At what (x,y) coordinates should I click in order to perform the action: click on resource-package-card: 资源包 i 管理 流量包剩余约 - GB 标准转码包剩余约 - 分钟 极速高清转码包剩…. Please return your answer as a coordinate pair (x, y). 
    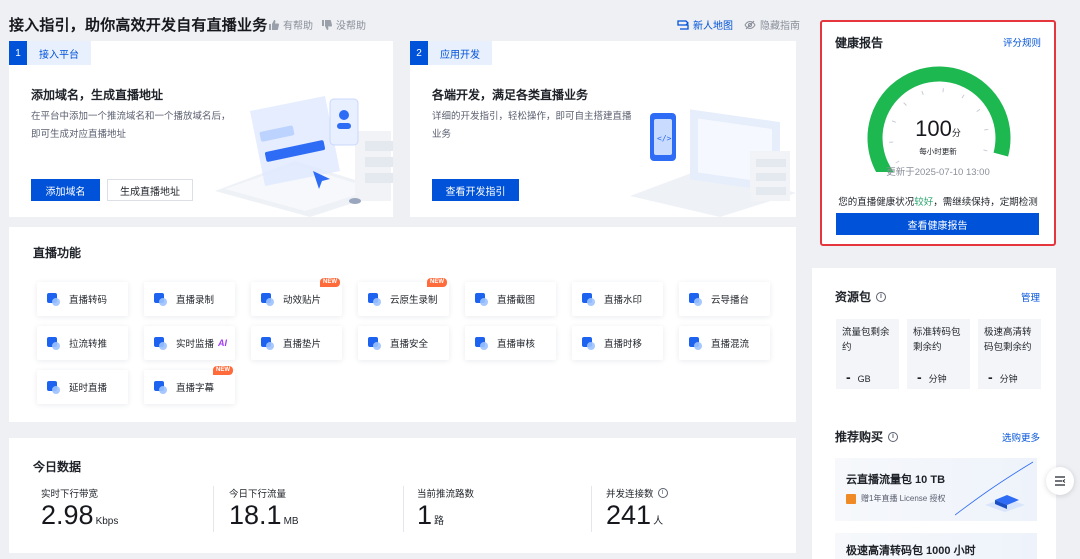
    Looking at the image, I should click on (934, 413).